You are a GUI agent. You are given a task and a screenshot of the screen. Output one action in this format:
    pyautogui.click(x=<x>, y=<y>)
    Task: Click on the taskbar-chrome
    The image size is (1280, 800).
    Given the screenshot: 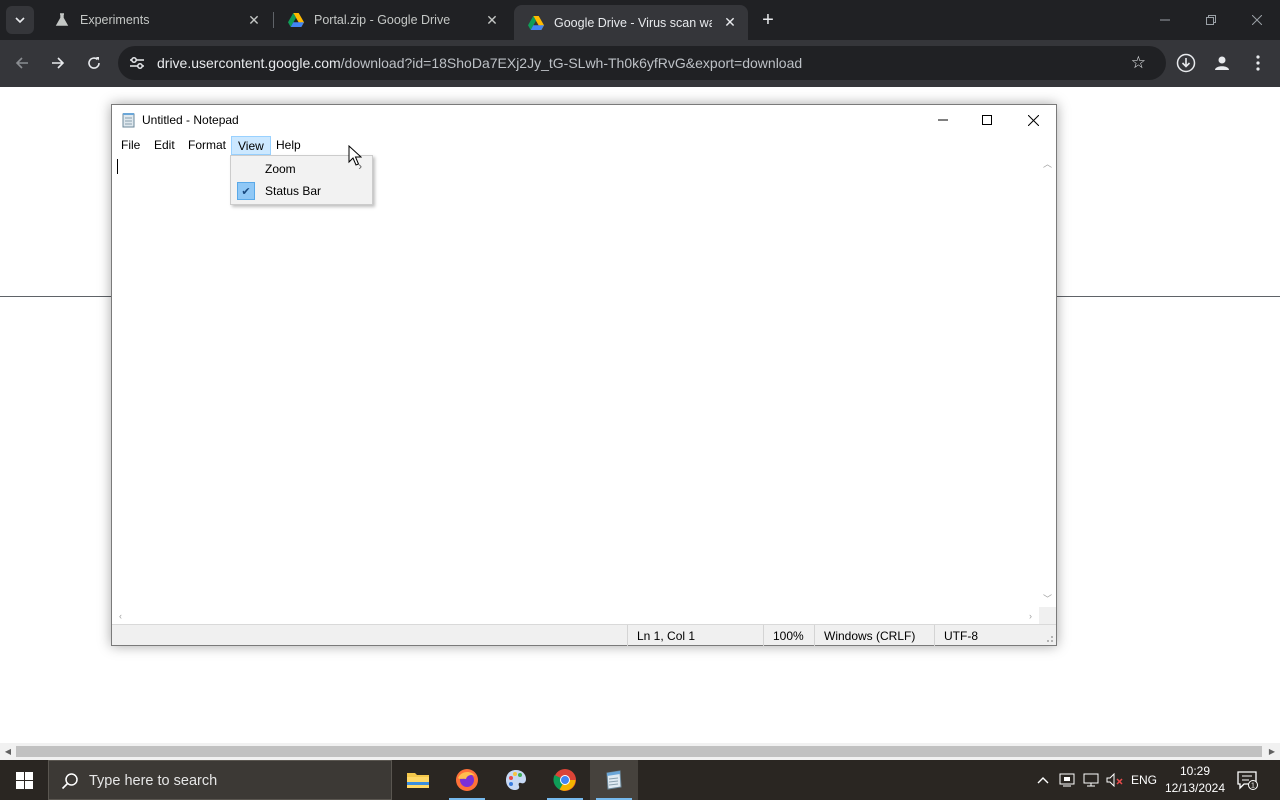 What is the action you would take?
    pyautogui.click(x=565, y=780)
    